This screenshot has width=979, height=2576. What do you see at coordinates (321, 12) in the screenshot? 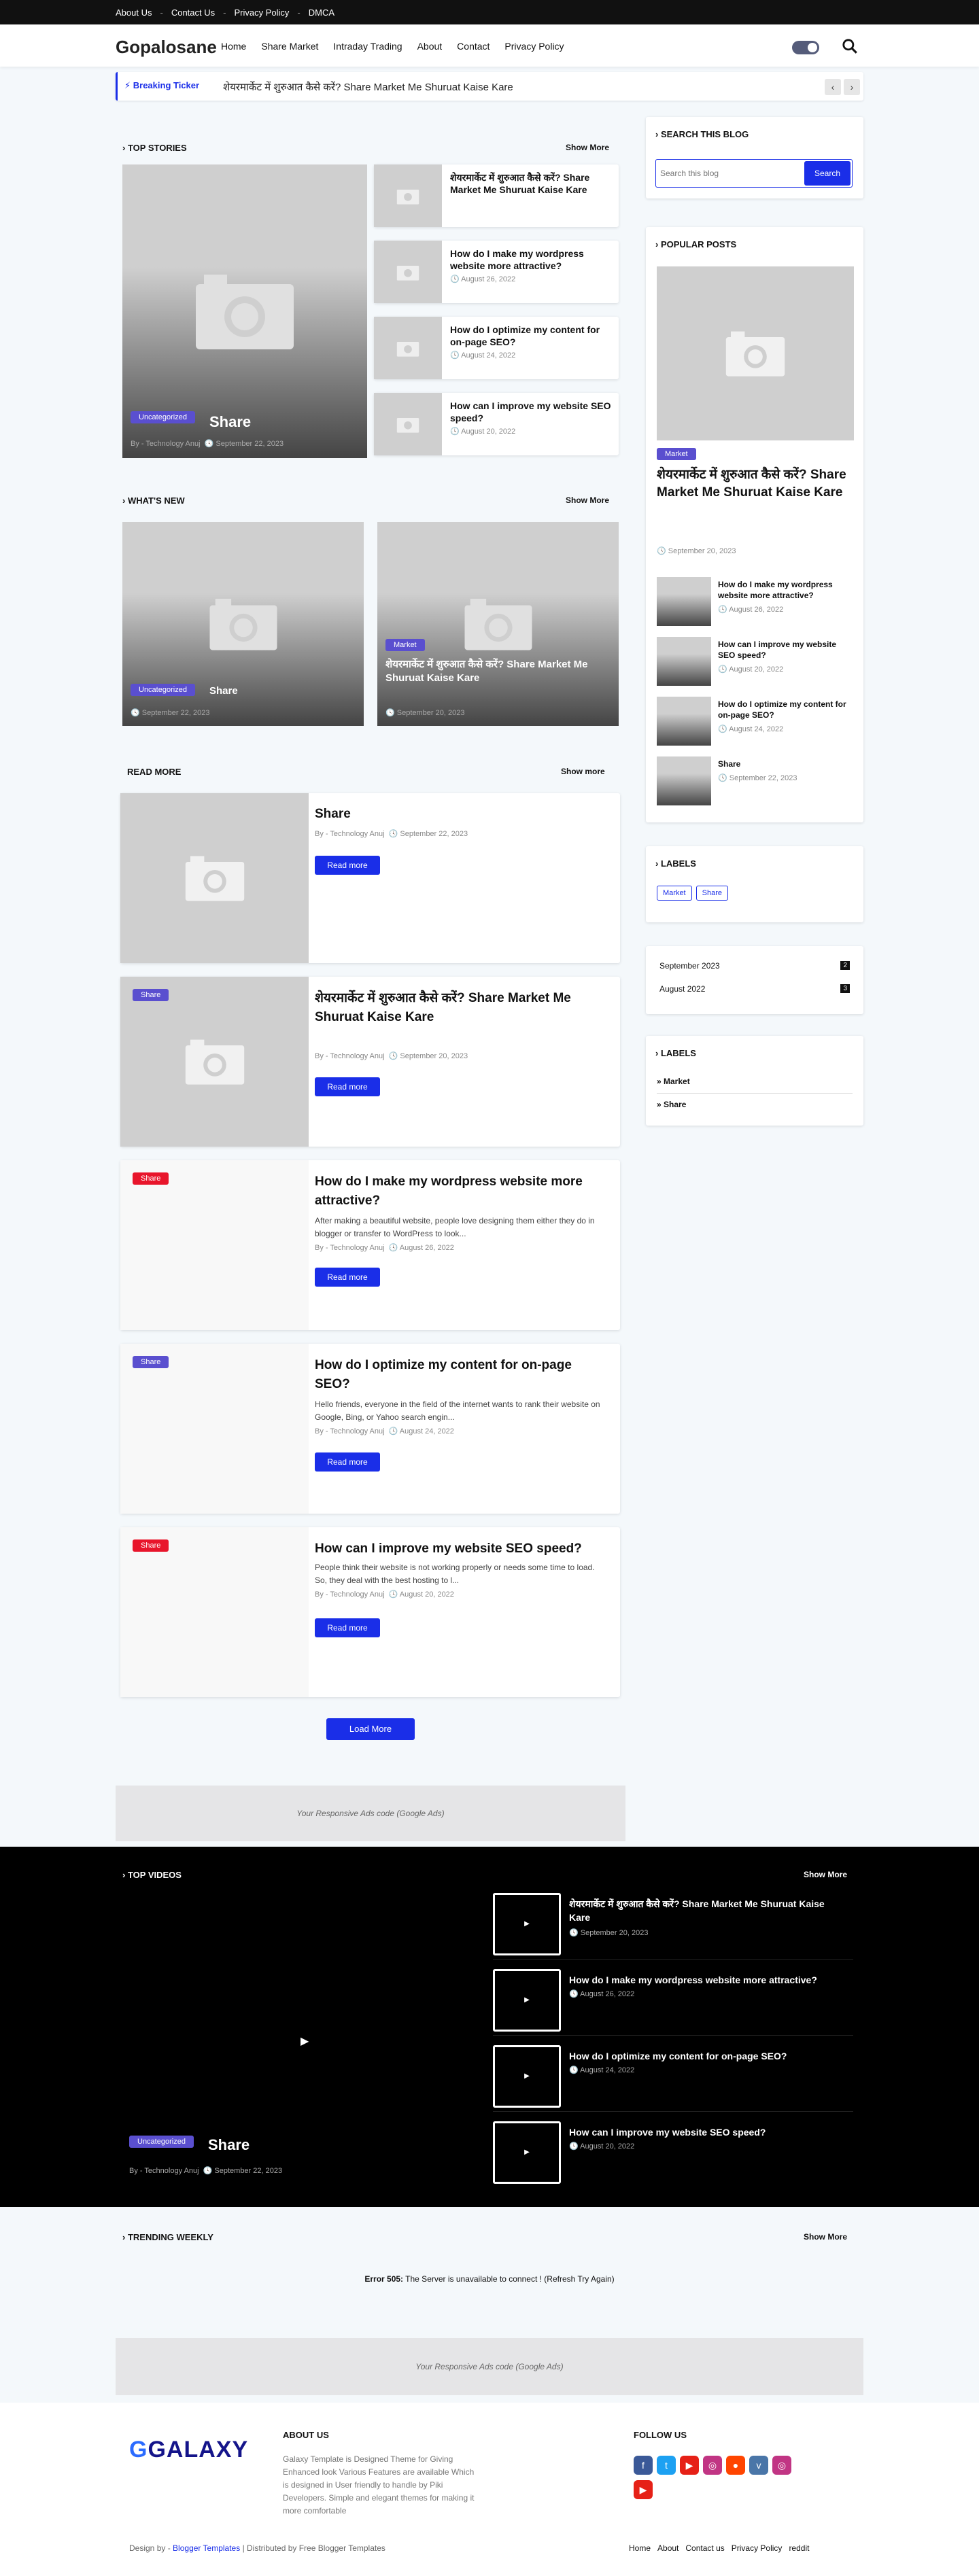
I see `topbar-link-dmca: DMCA` at bounding box center [321, 12].